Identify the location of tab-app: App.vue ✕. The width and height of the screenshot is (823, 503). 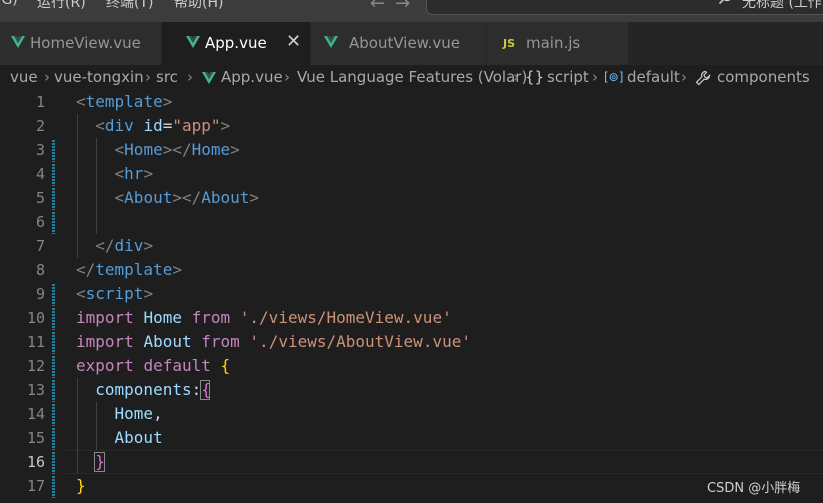
(236, 43).